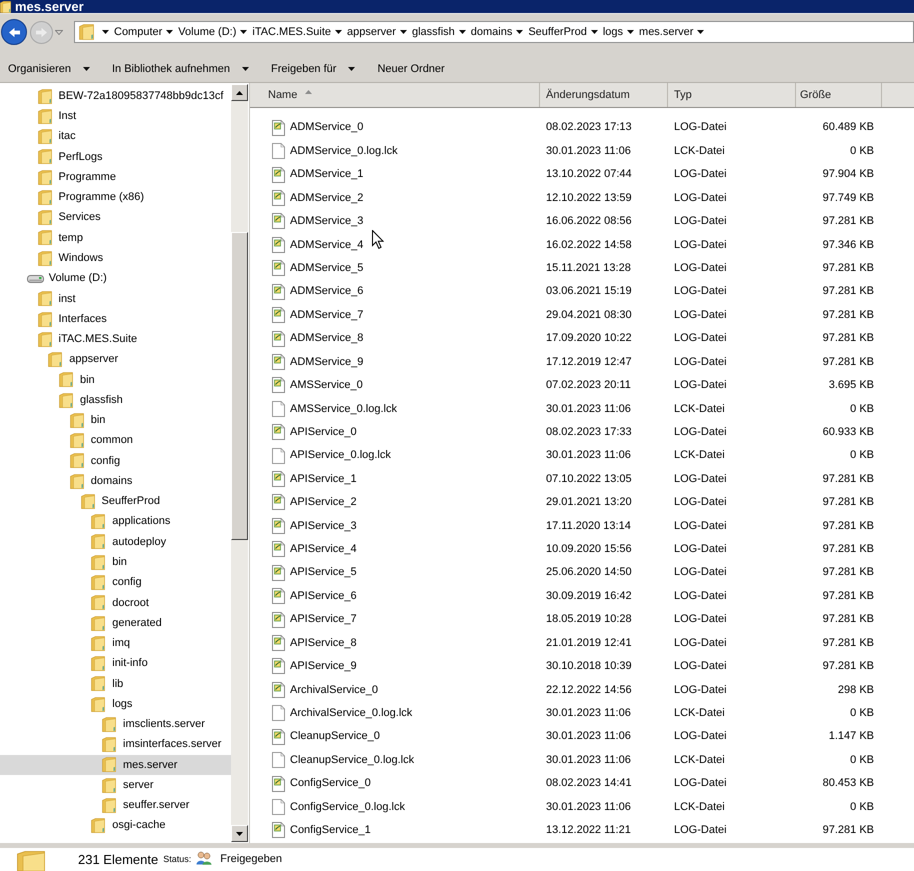 The height and width of the screenshot is (871, 914). Describe the element at coordinates (327, 127) in the screenshot. I see `file-name: ADMService_0` at that location.